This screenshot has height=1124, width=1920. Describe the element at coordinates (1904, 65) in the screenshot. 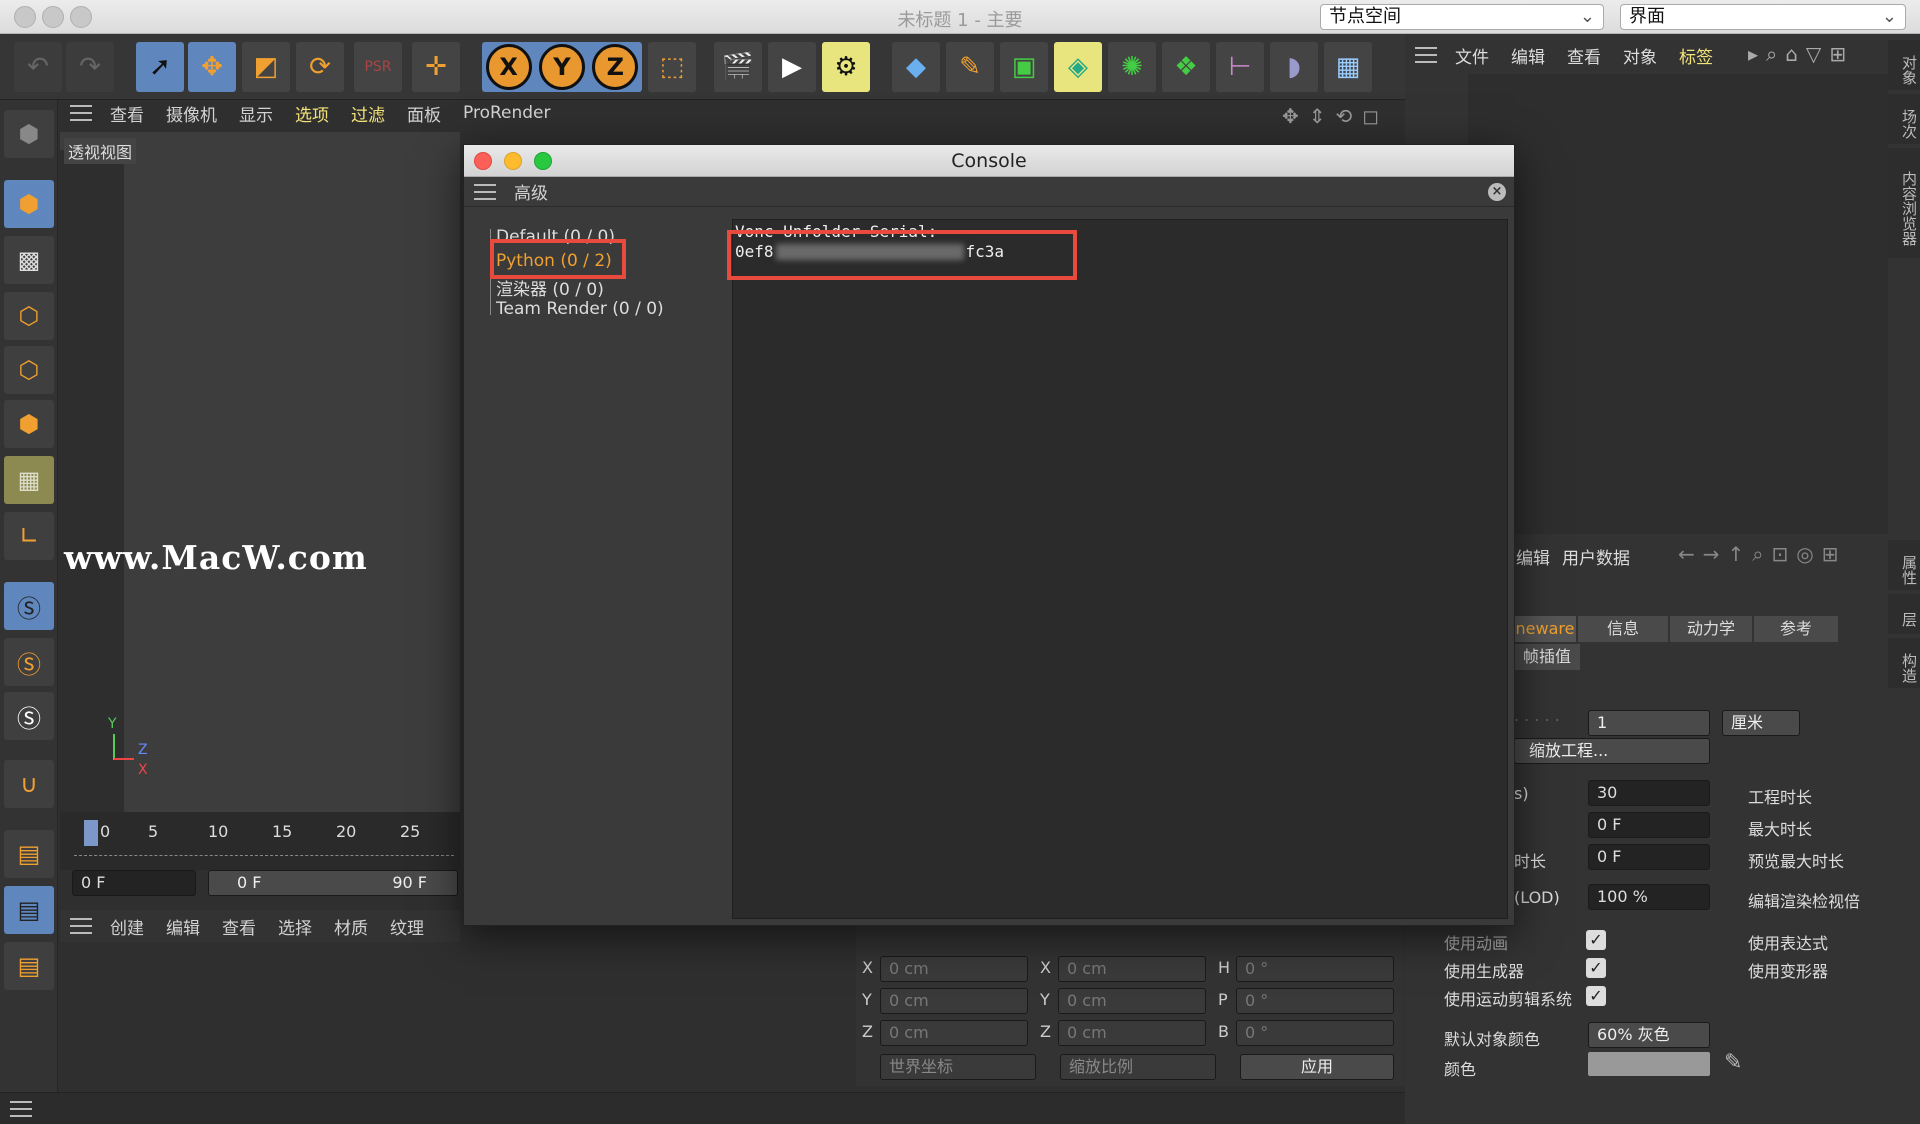

I see `tab-objects: 对象` at that location.